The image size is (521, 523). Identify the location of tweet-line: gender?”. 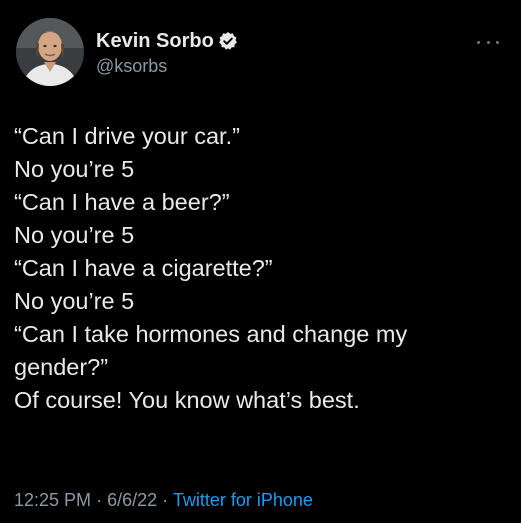
(61, 367).